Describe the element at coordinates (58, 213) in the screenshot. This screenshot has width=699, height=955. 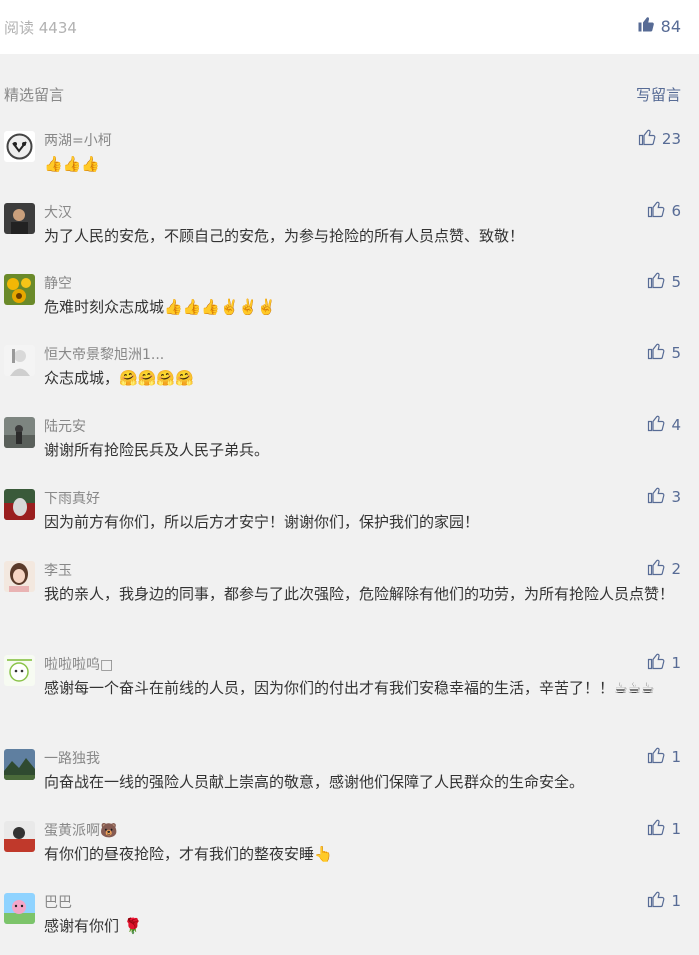
I see `comment-nickname: 大汉` at that location.